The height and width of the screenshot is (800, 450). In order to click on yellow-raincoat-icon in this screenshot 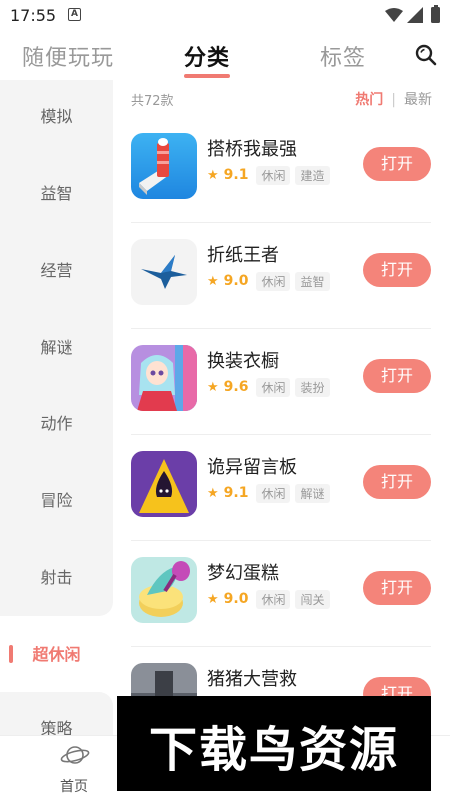, I will do `click(164, 484)`.